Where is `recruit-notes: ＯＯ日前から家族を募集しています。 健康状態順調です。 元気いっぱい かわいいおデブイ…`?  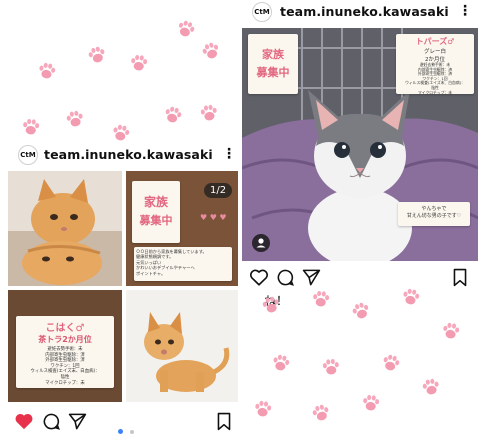
recruit-notes: ＯＯ日前から家族を募集しています。 健康状態順調です。 元気いっぱい かわいいおデブイ… is located at coordinates (183, 264).